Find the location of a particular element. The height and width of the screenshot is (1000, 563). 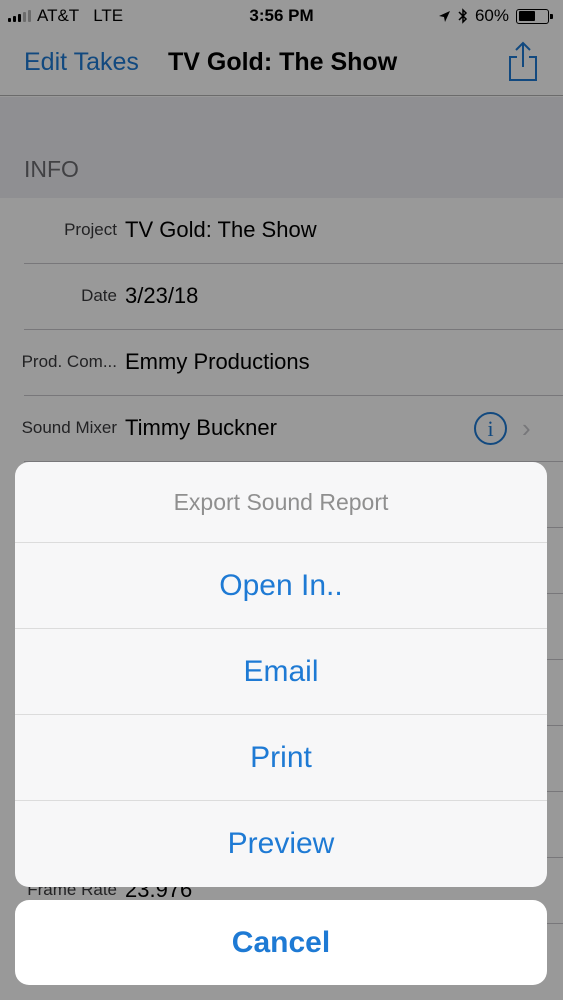

cancel-button: Cancel is located at coordinates (281, 942).